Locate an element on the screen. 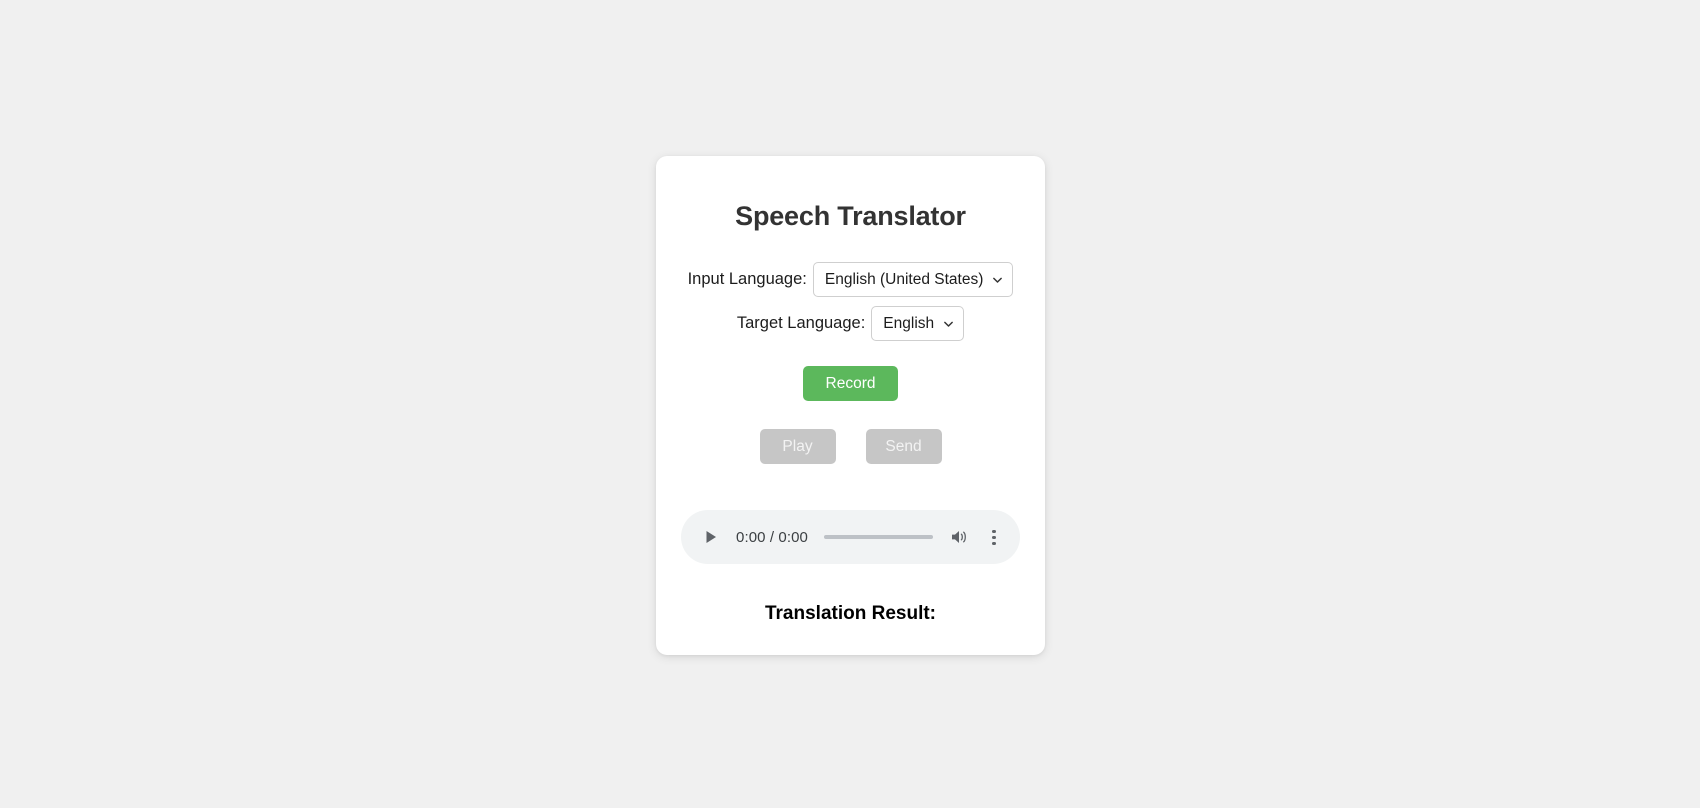 This screenshot has height=808, width=1700. input-language-value: English (United States) is located at coordinates (904, 279).